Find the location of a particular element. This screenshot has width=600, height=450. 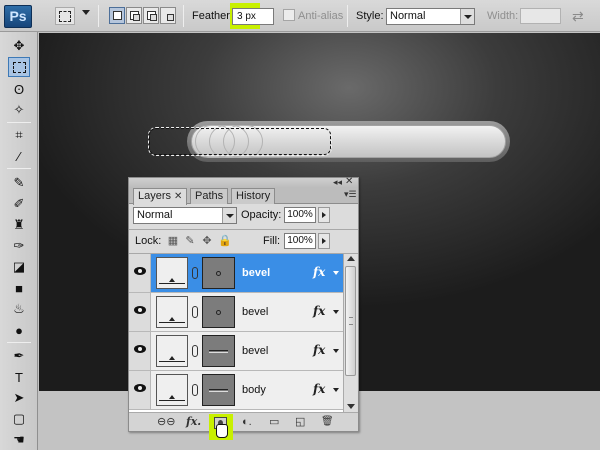

feather-input: 3 px is located at coordinates (253, 16).